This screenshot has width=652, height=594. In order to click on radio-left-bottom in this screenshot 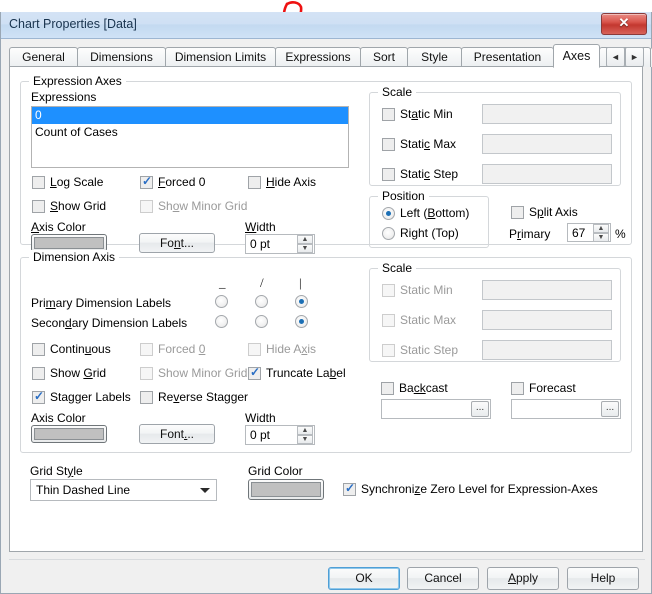, I will do `click(388, 213)`.